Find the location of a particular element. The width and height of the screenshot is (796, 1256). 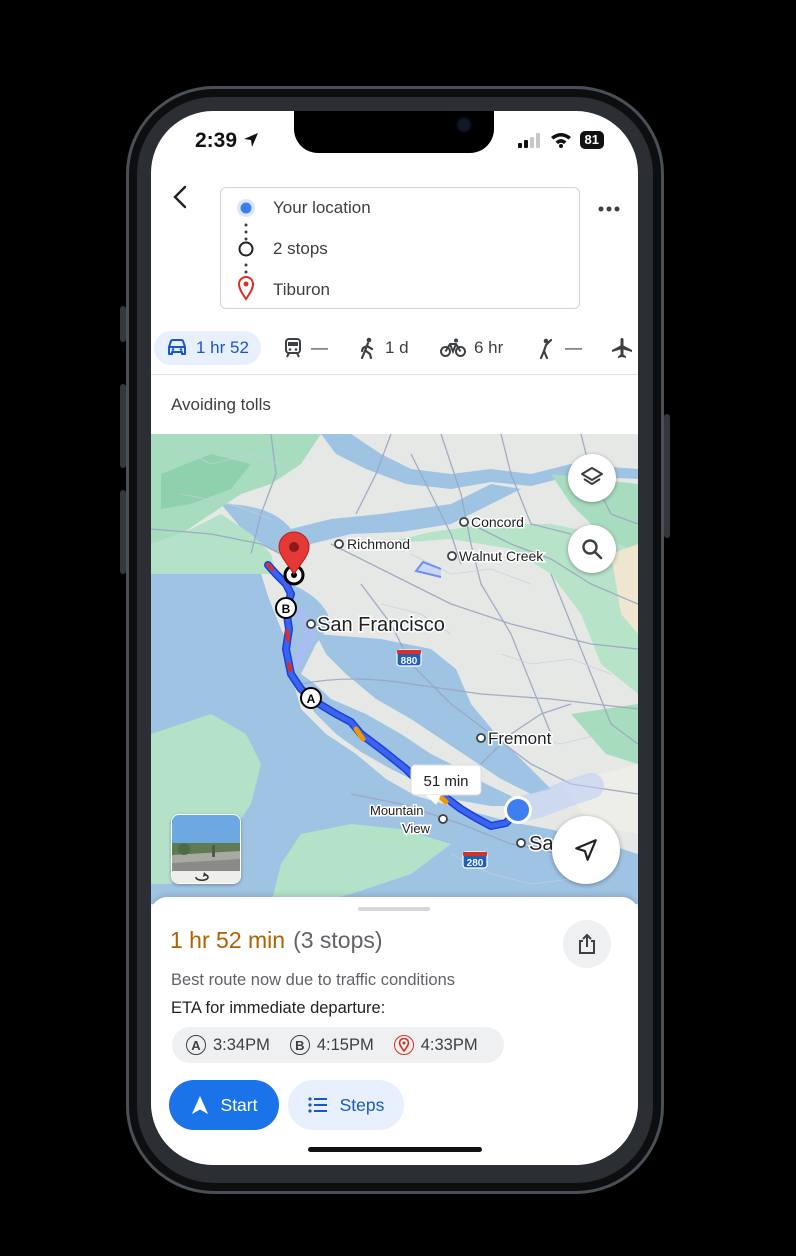

more-options-button is located at coordinates (609, 206).